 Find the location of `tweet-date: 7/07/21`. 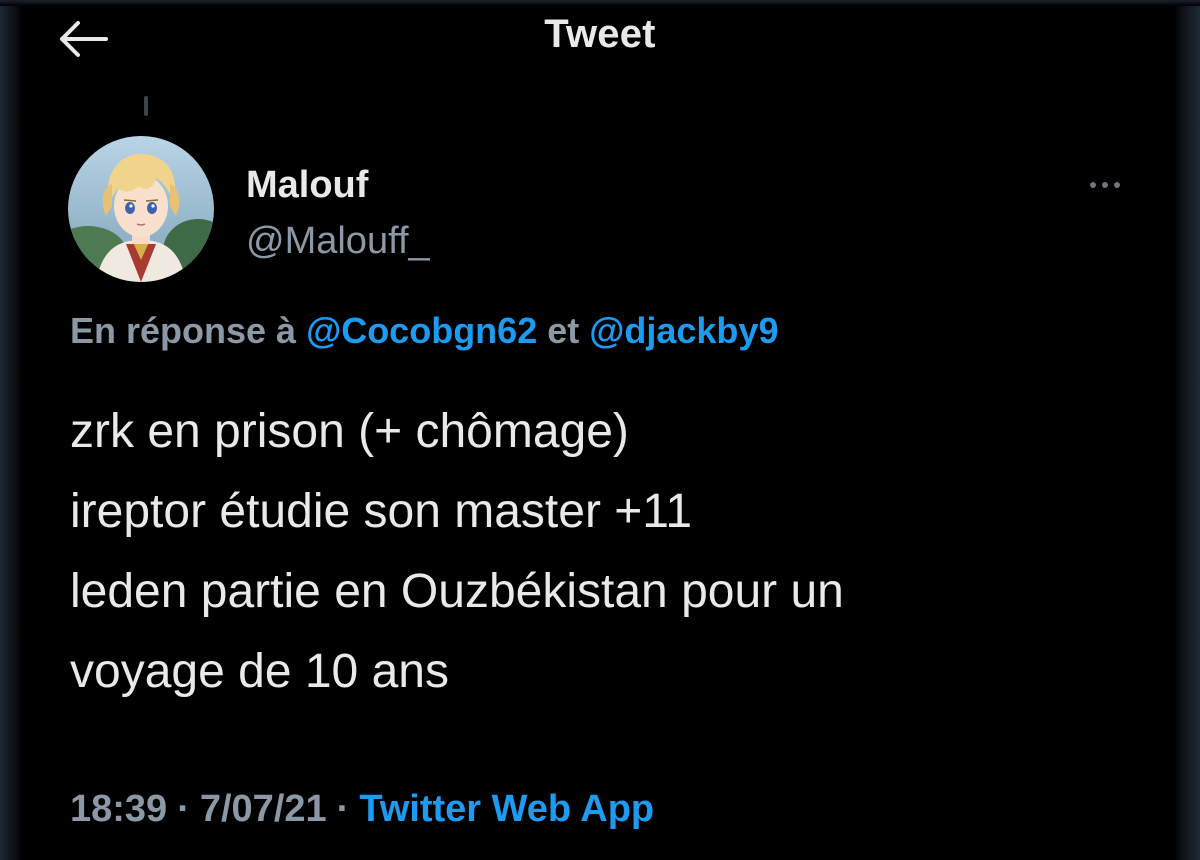

tweet-date: 7/07/21 is located at coordinates (263, 809).